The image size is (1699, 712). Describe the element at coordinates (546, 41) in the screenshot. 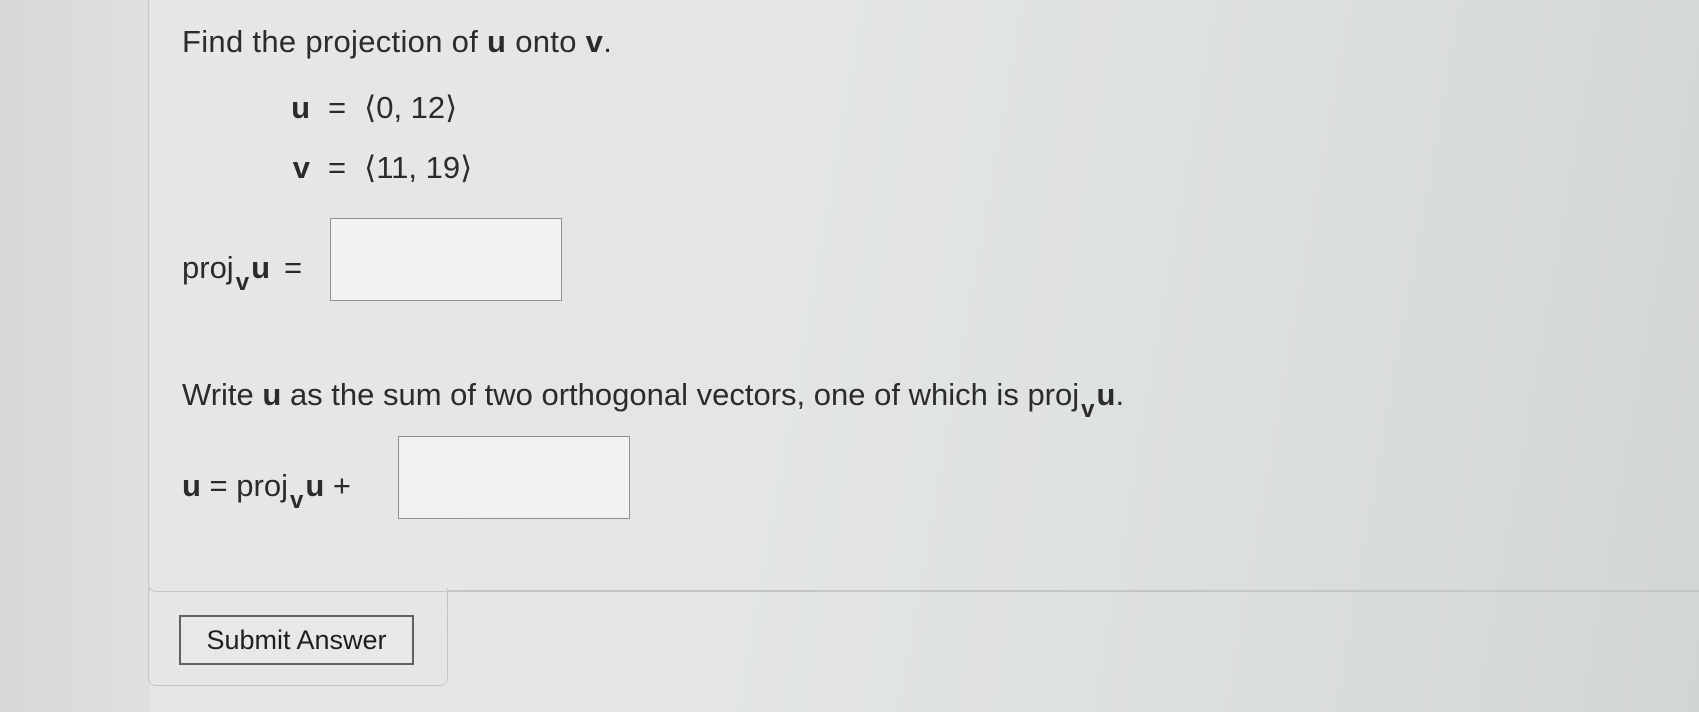

I see `question-middle: onto` at that location.